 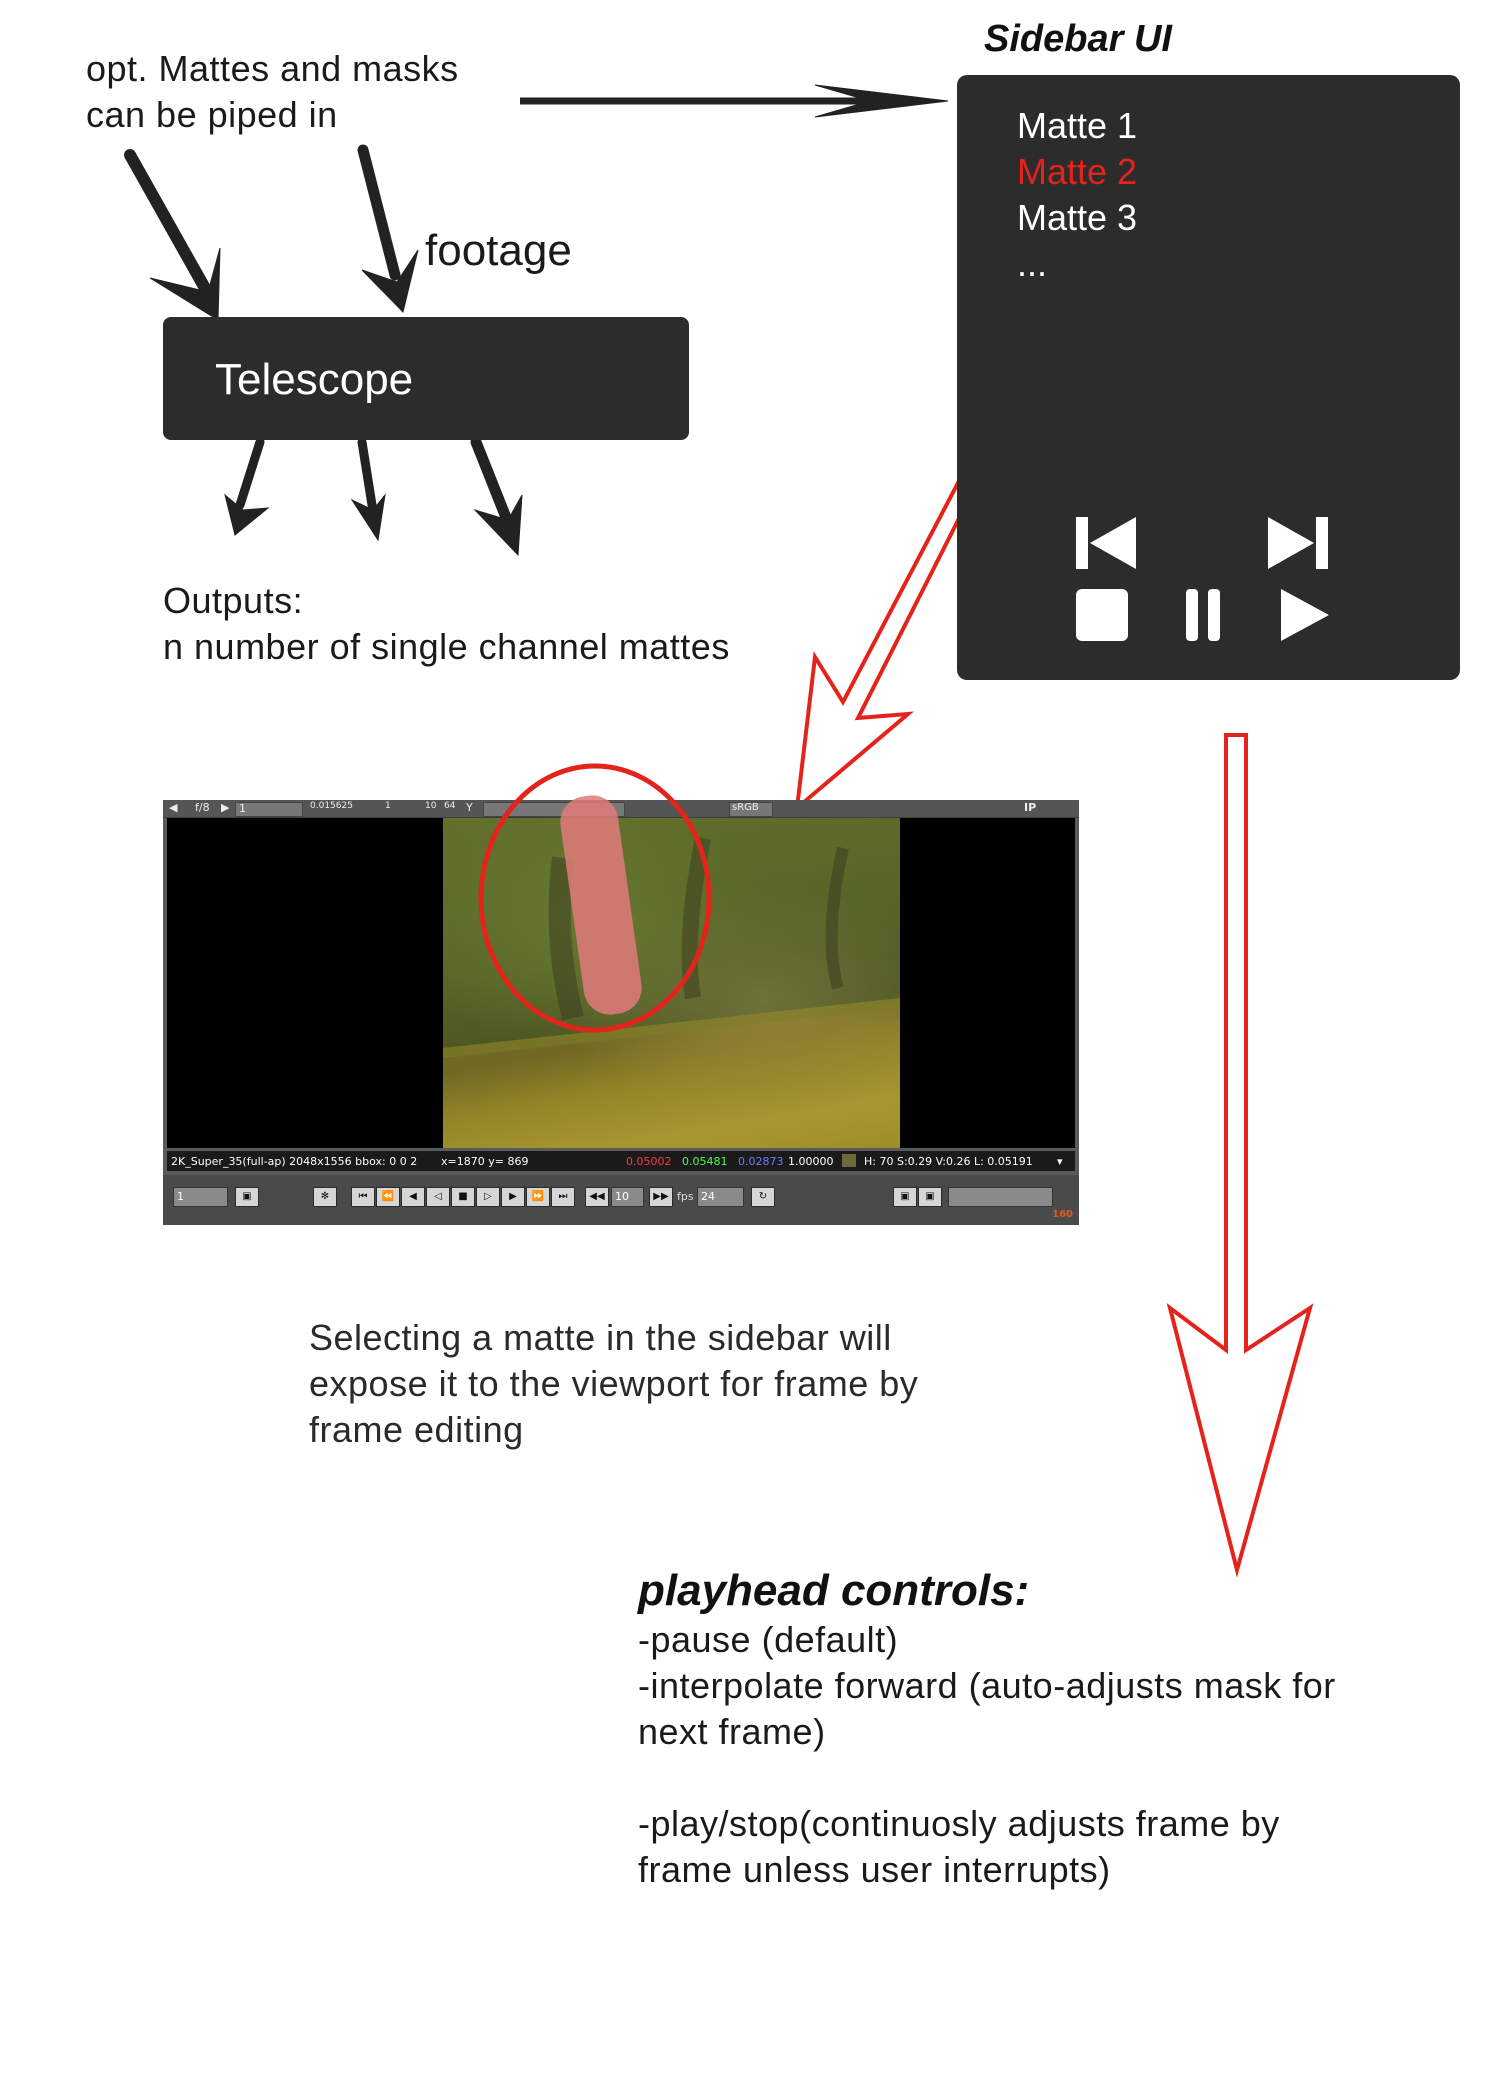 I want to click on play-icon, so click(x=1305, y=615).